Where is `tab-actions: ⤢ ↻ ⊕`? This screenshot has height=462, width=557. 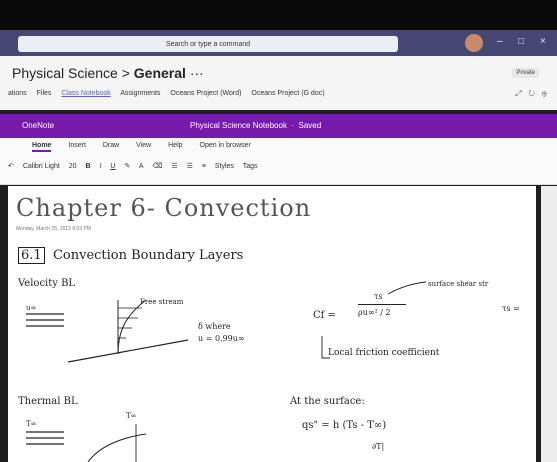 tab-actions: ⤢ ↻ ⊕ is located at coordinates (531, 94).